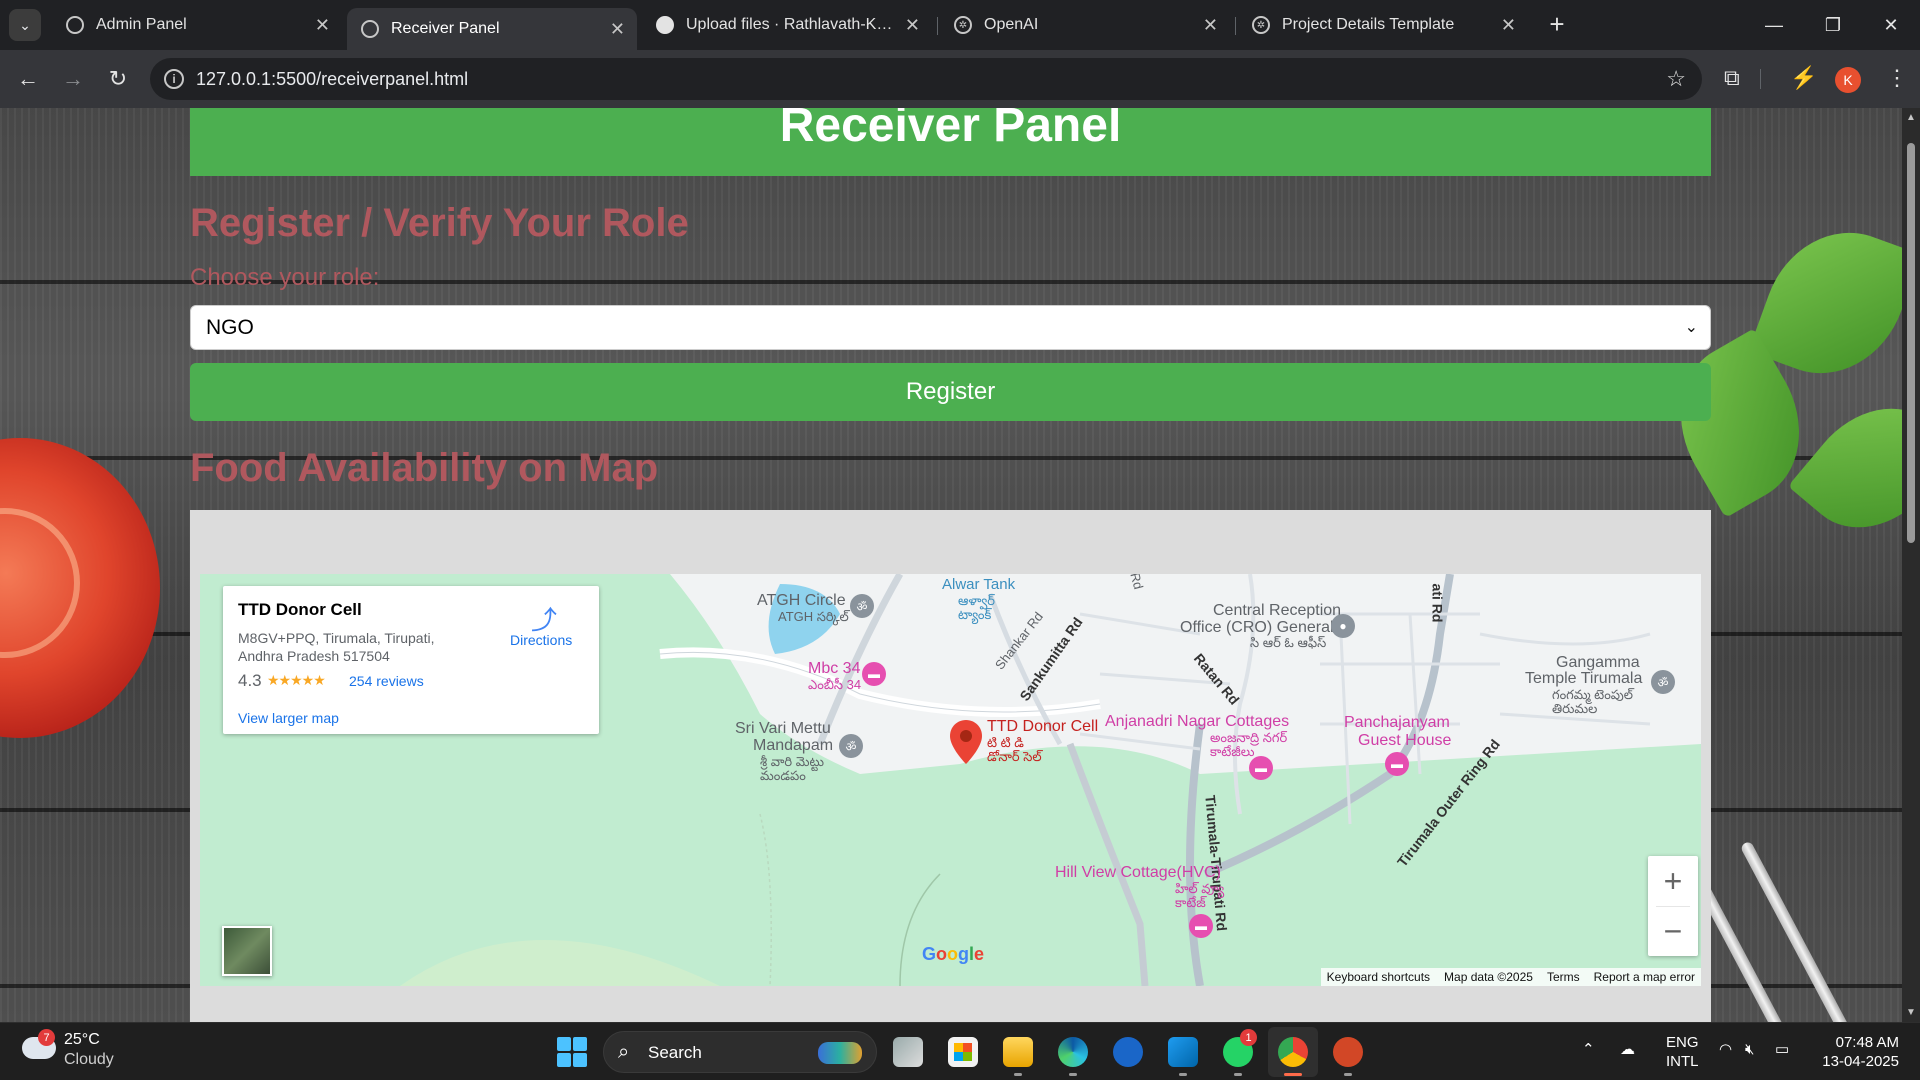  Describe the element at coordinates (1128, 1052) in the screenshot. I see `dell-icon` at that location.